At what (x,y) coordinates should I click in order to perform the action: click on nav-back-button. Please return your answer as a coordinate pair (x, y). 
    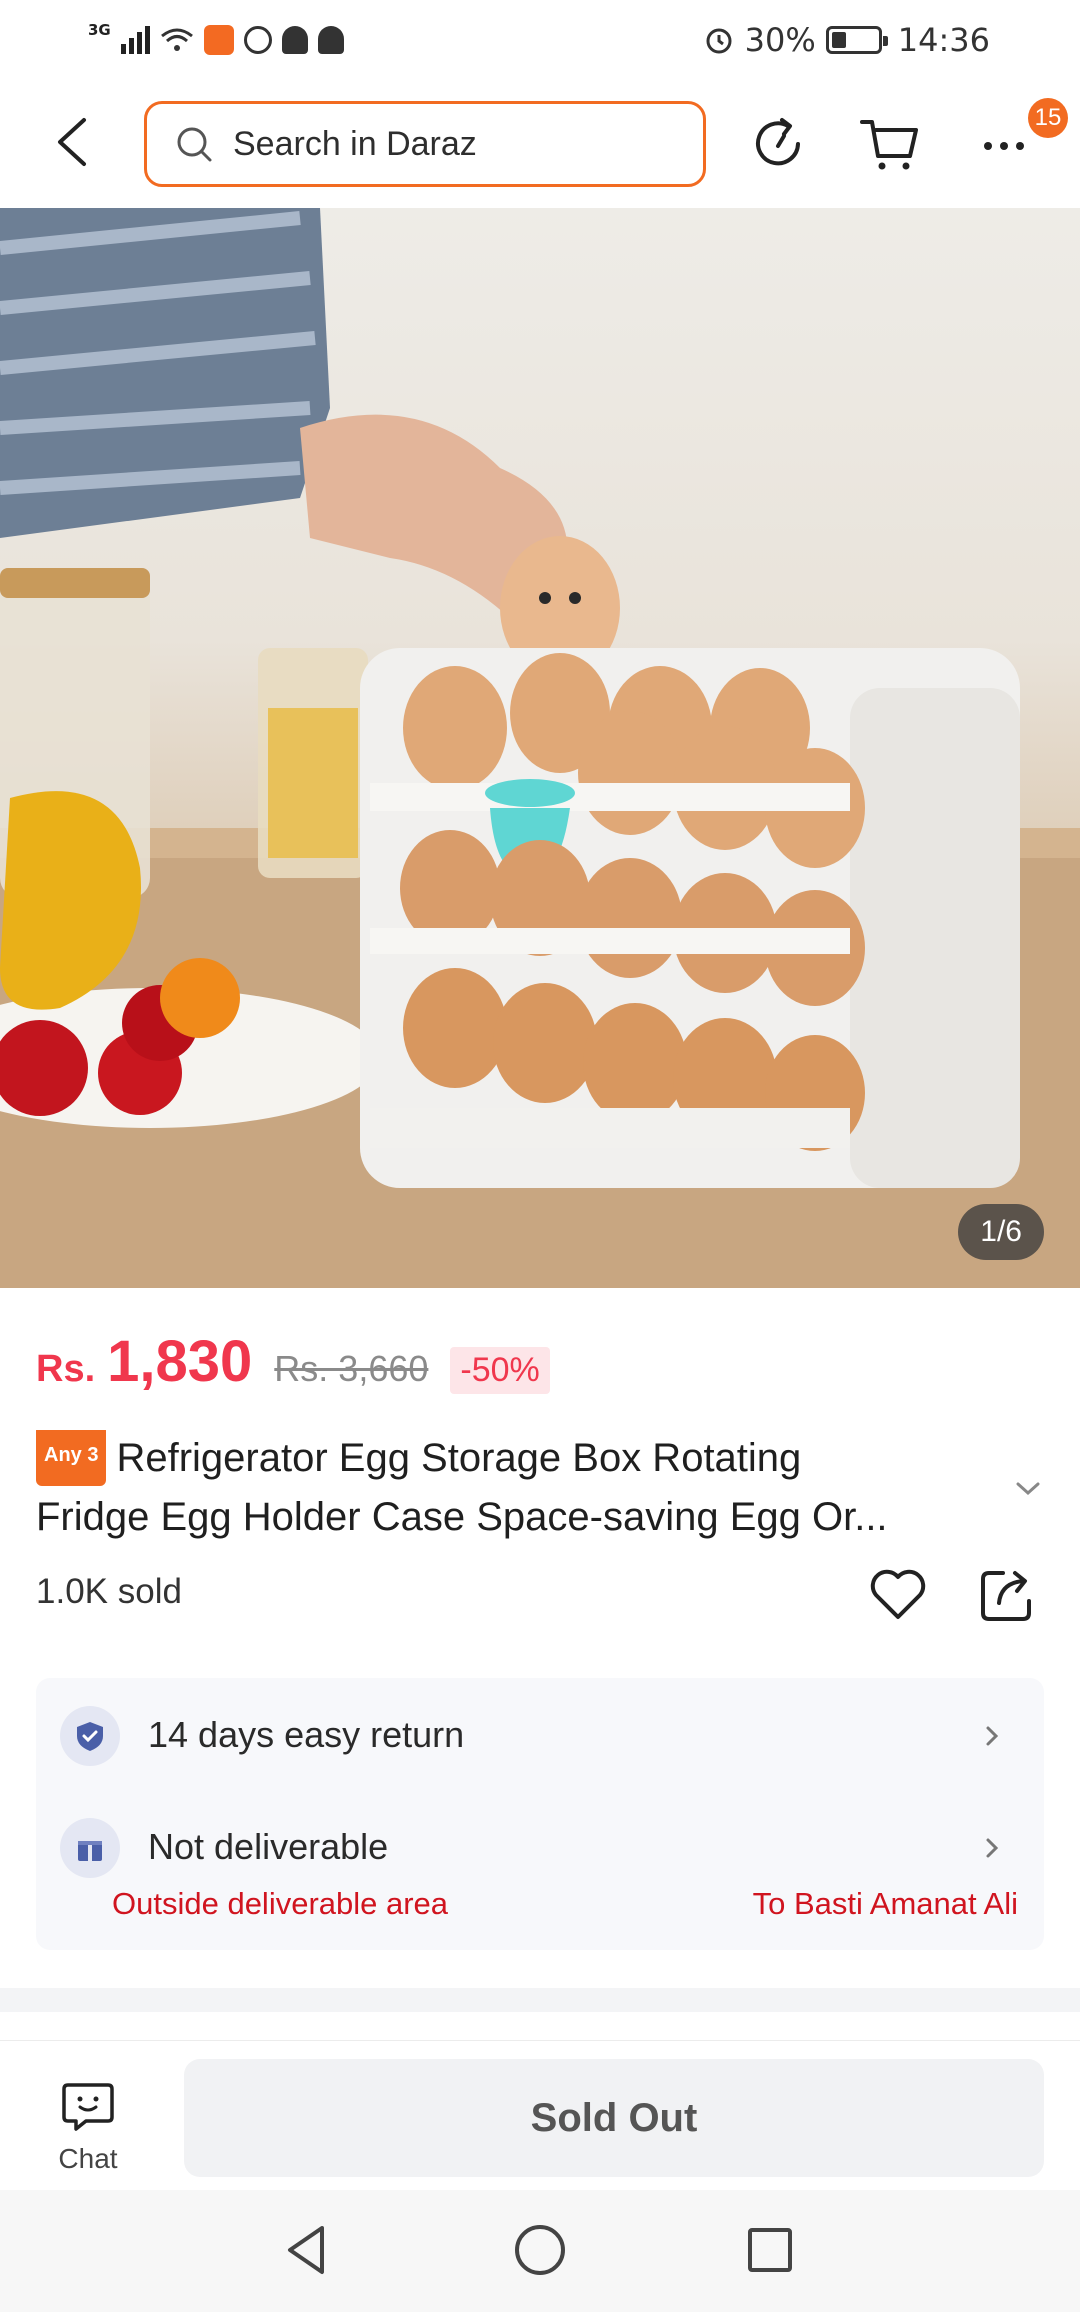
    Looking at the image, I should click on (308, 2250).